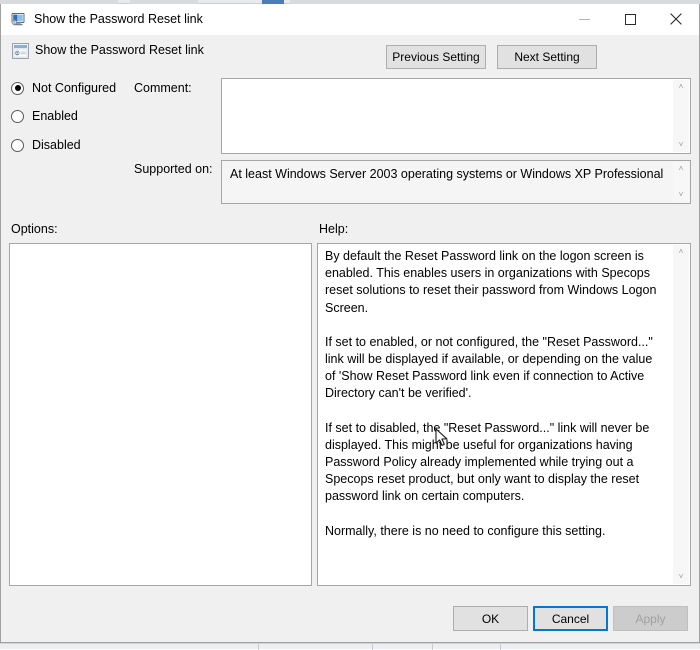 The image size is (700, 650). I want to click on ok-button: OK, so click(490, 618).